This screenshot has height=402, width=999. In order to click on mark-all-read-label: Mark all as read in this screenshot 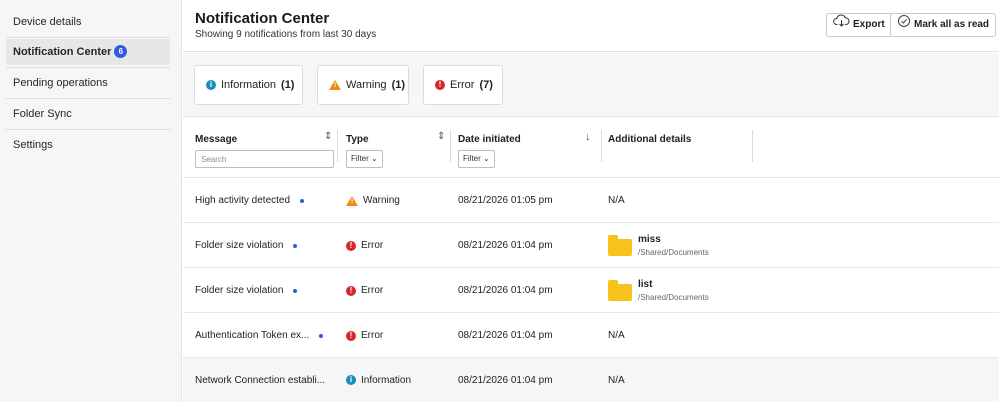, I will do `click(952, 24)`.